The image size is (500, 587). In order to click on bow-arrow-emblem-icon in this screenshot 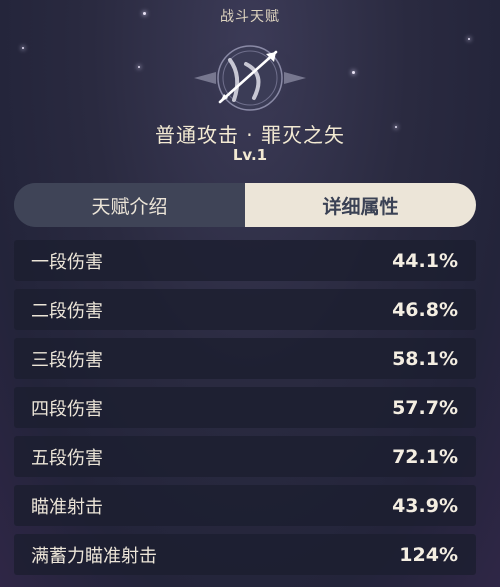, I will do `click(250, 78)`.